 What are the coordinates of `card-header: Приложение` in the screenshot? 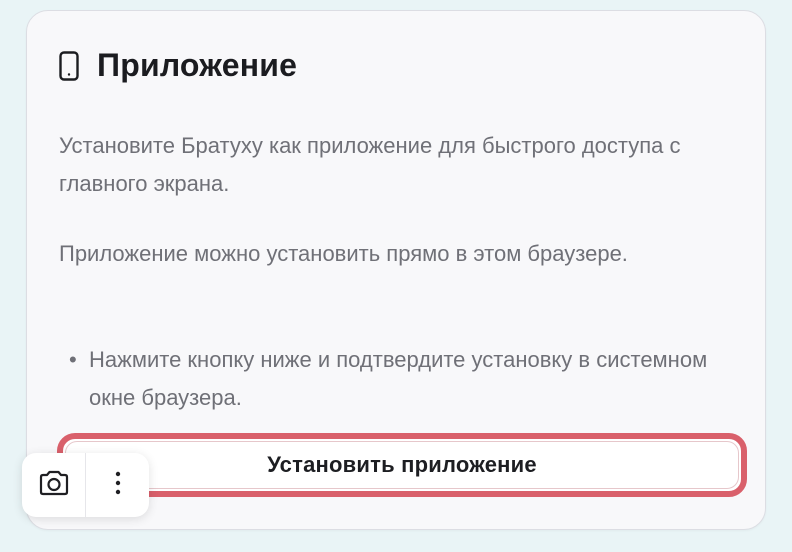 It's located at (178, 65).